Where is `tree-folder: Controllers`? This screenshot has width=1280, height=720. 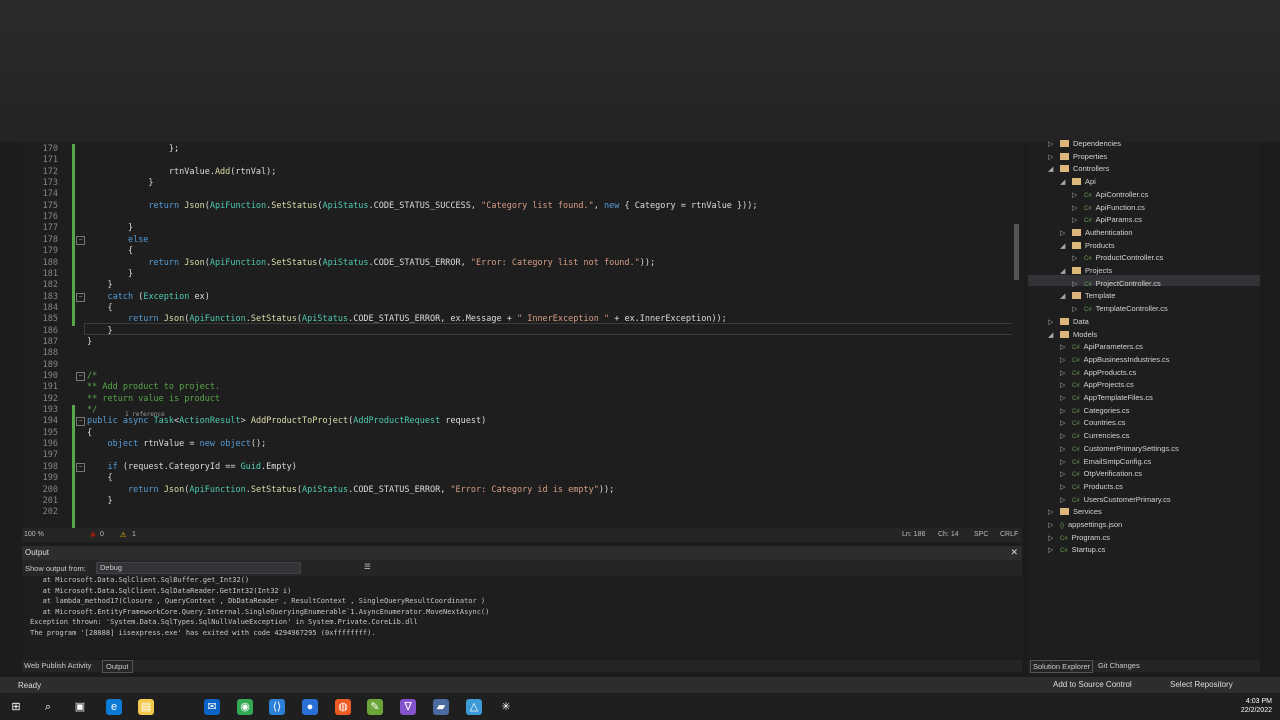 tree-folder: Controllers is located at coordinates (1084, 168).